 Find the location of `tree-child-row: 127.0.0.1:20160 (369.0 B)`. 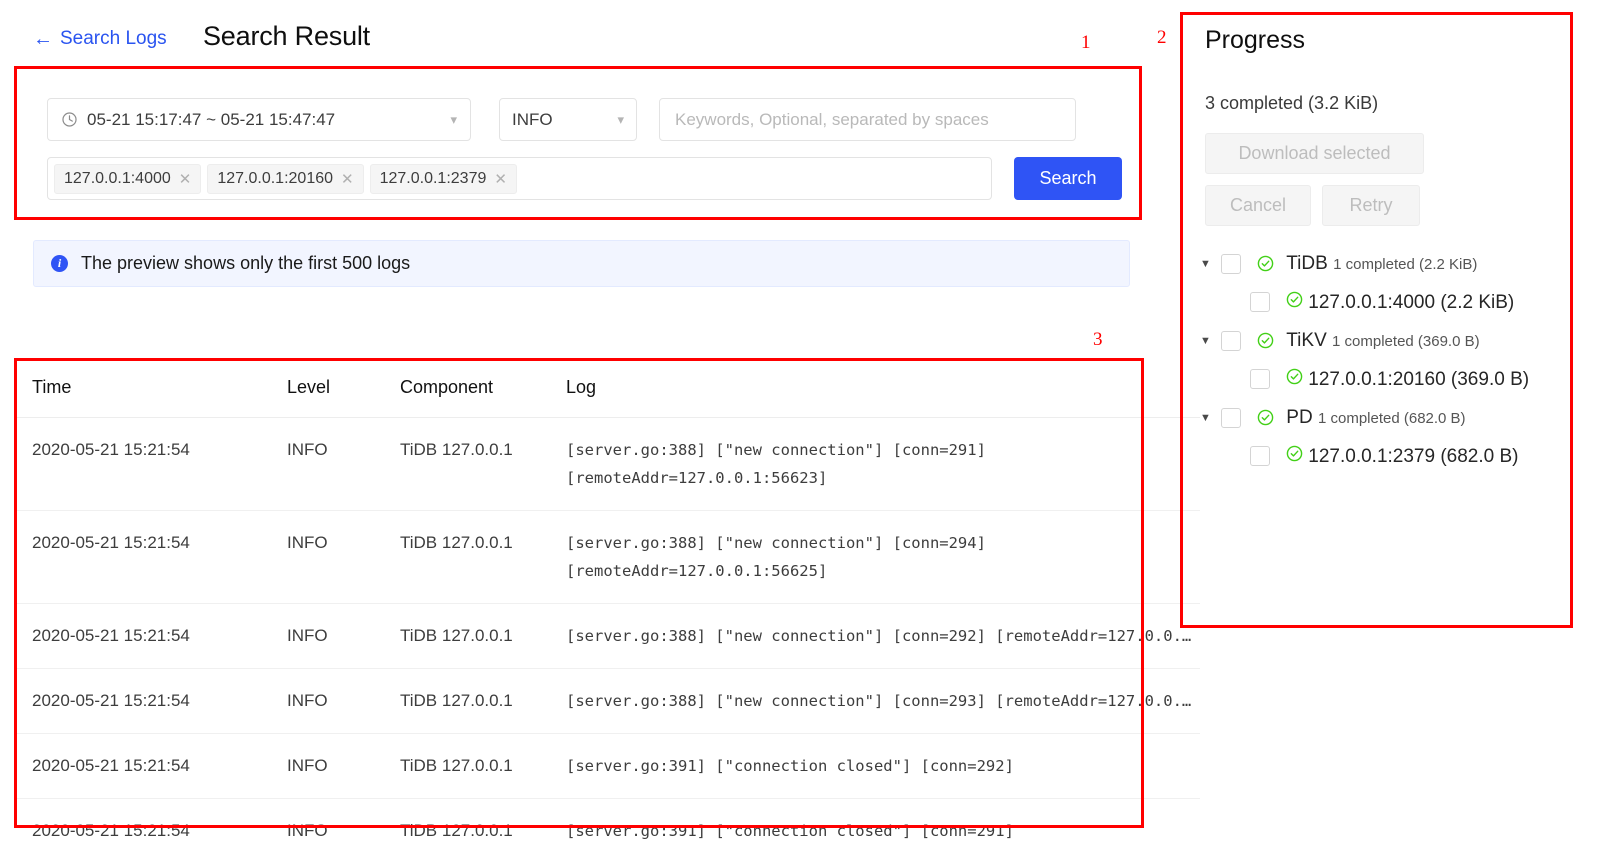

tree-child-row: 127.0.0.1:20160 (369.0 B) is located at coordinates (1409, 380).